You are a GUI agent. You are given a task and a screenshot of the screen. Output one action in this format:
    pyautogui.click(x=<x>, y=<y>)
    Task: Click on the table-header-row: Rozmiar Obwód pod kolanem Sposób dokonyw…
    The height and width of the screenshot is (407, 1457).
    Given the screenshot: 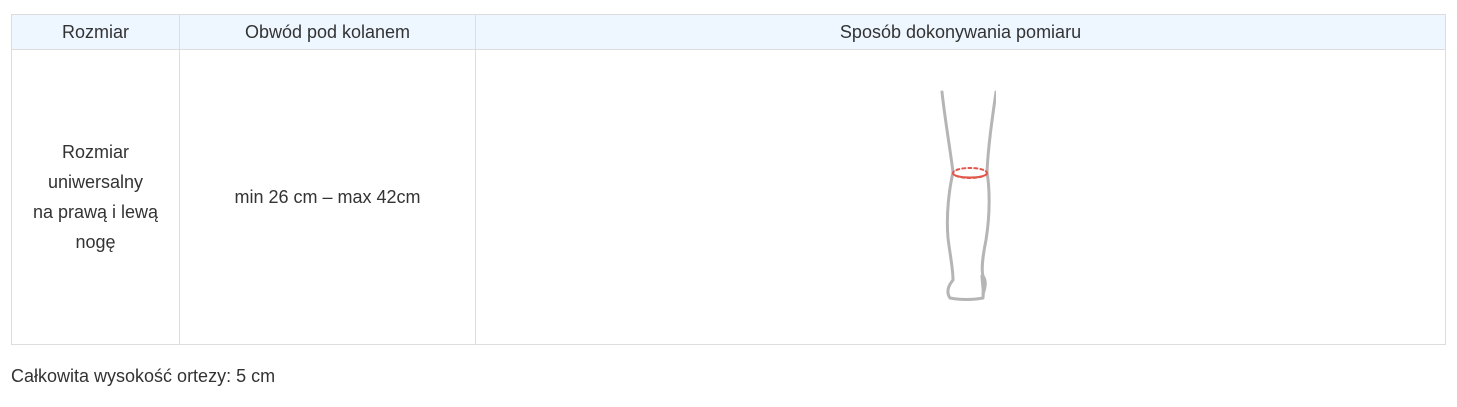 What is the action you would take?
    pyautogui.click(x=728, y=32)
    